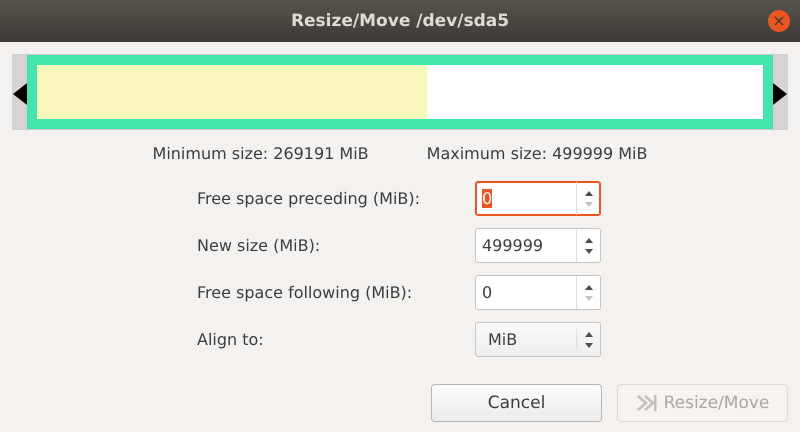 This screenshot has height=432, width=800. What do you see at coordinates (305, 292) in the screenshot?
I see `field-label: Free space following (MiB):` at bounding box center [305, 292].